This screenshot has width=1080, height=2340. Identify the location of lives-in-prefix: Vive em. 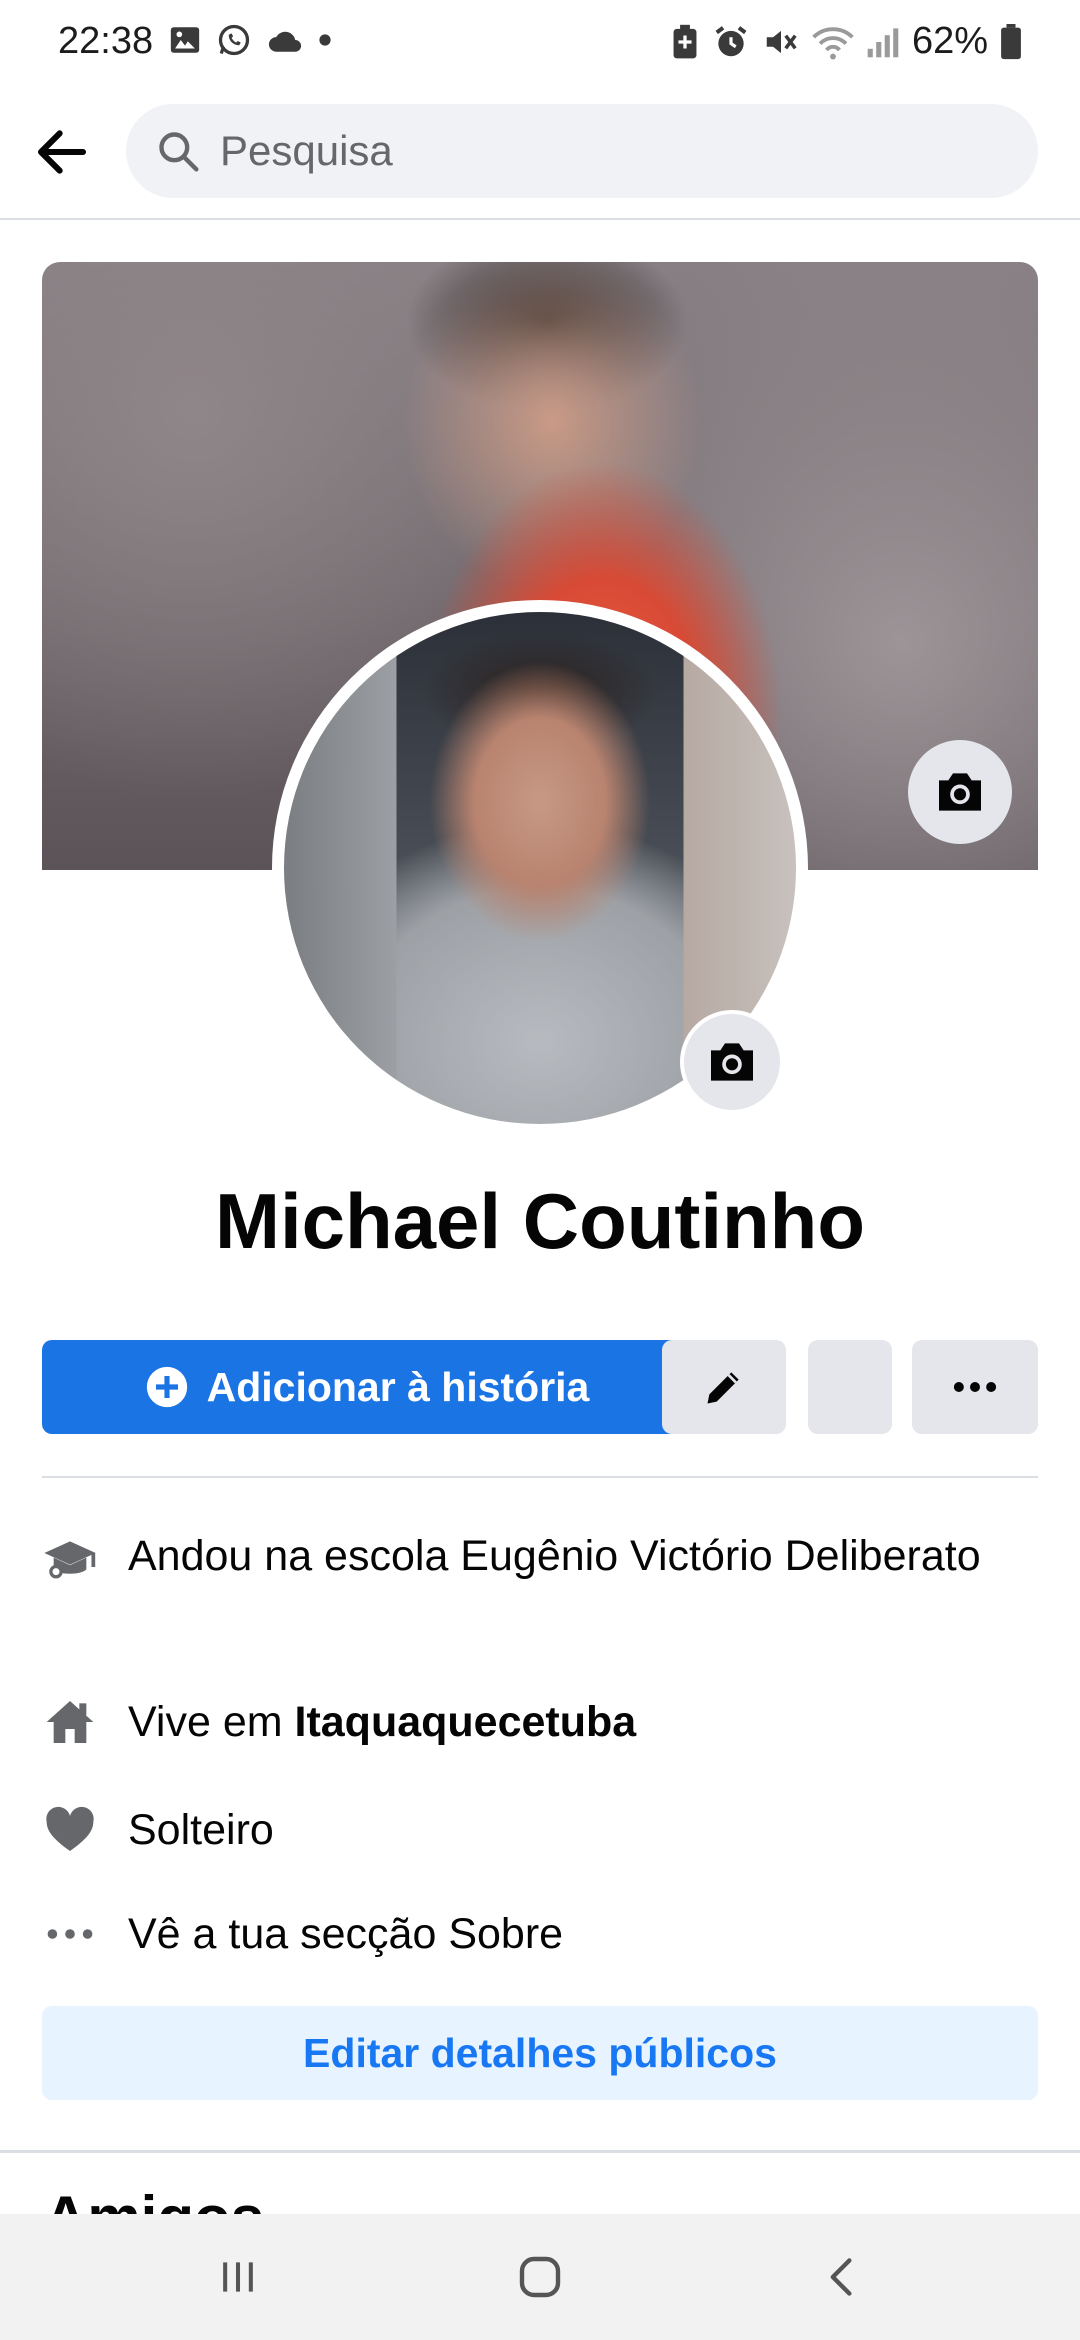
(211, 1722).